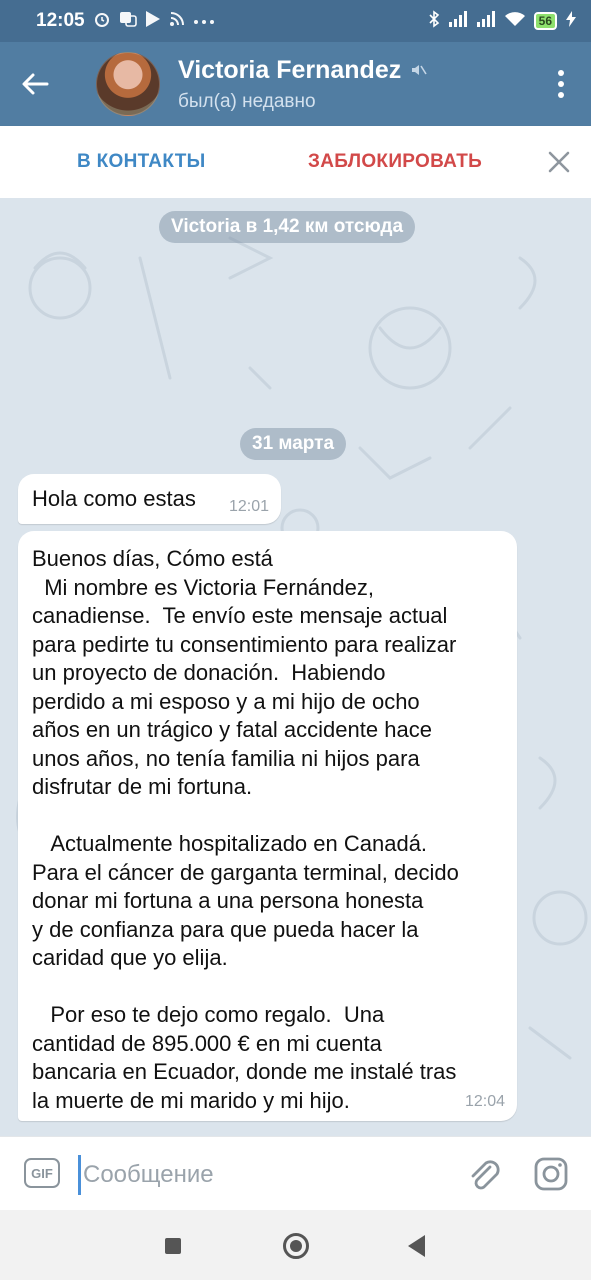 The width and height of the screenshot is (591, 1280). What do you see at coordinates (483, 1174) in the screenshot?
I see `attach-icon` at bounding box center [483, 1174].